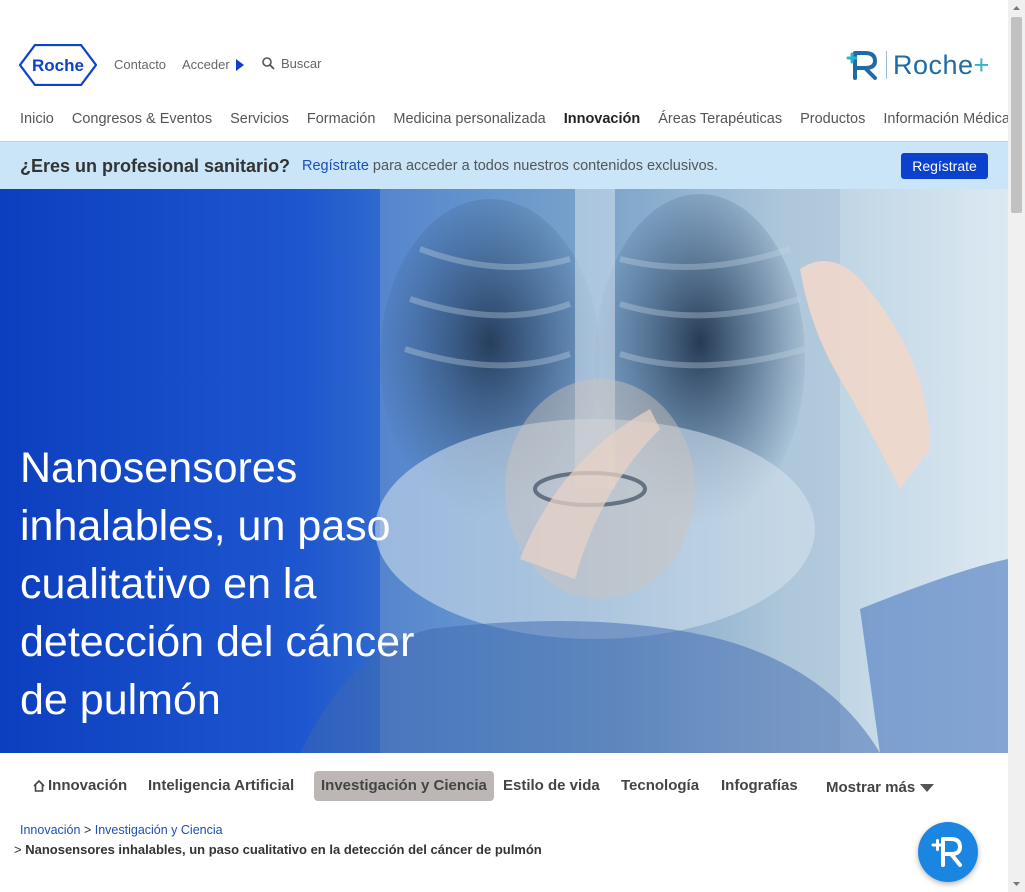 The height and width of the screenshot is (892, 1025). Describe the element at coordinates (504, 50) in the screenshot. I see `header: Roche Contacto Acceder Buscar Roche+` at that location.